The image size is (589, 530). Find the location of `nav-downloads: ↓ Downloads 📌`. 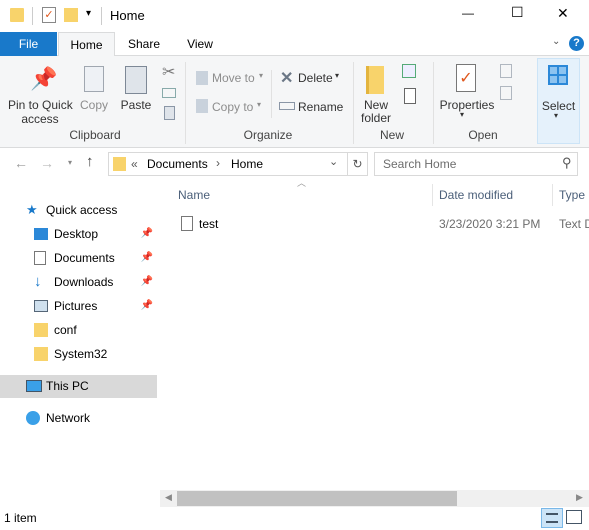

nav-downloads: ↓ Downloads 📌 is located at coordinates (78, 282).